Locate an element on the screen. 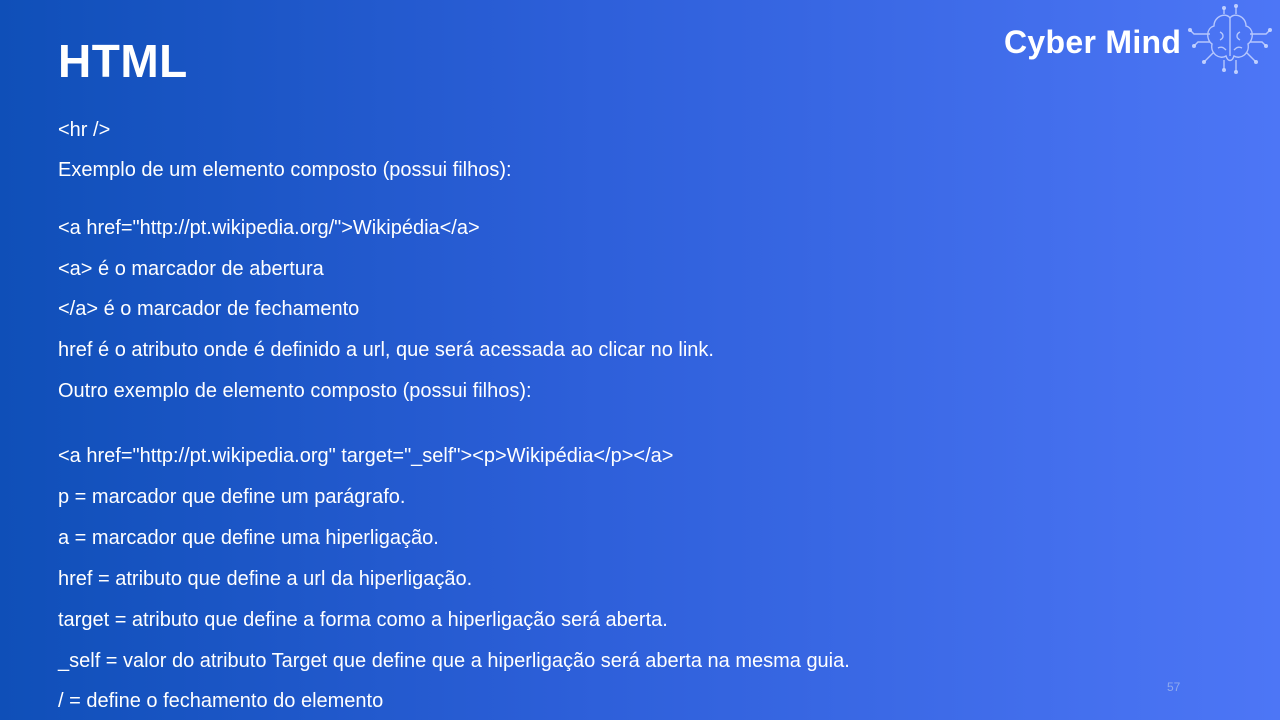  text-line-hr-tag: <hr /> is located at coordinates (84, 130).